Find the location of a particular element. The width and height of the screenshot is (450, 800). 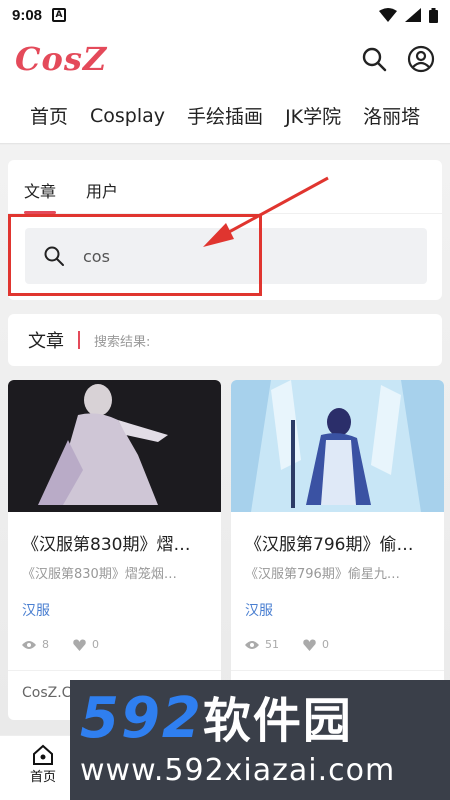

user-icon is located at coordinates (421, 59).